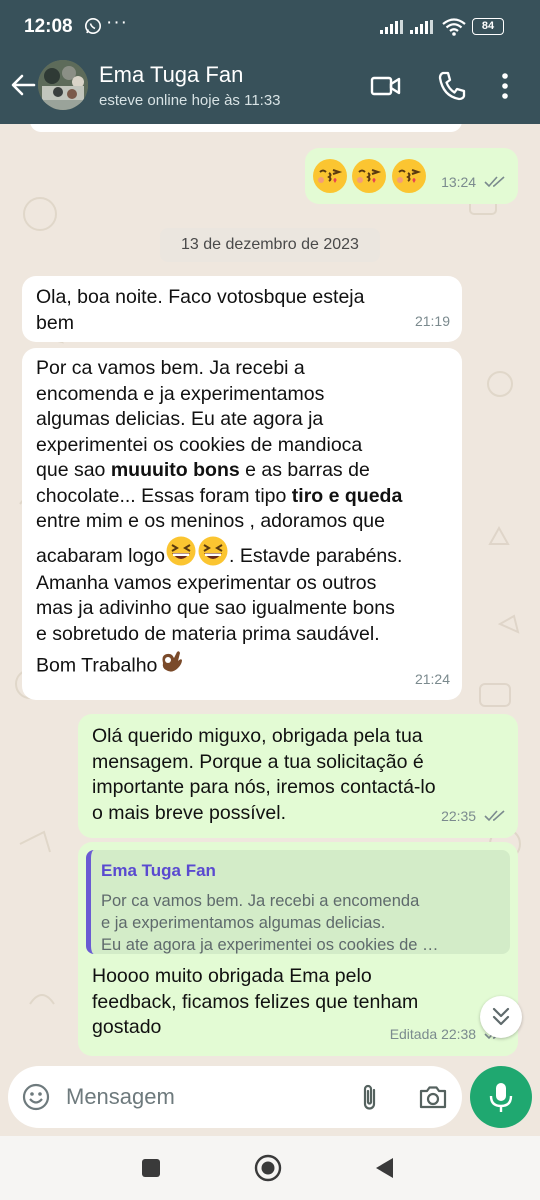 The height and width of the screenshot is (1200, 540). Describe the element at coordinates (370, 1099) in the screenshot. I see `attach-icon` at that location.